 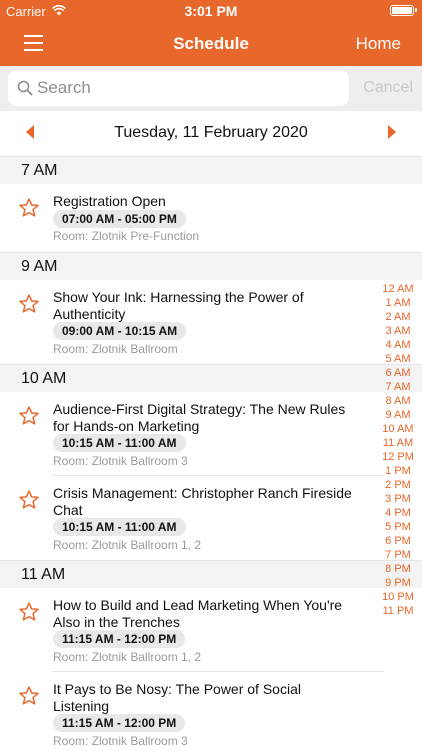 I want to click on hour-index-item: 7 PM, so click(x=398, y=555).